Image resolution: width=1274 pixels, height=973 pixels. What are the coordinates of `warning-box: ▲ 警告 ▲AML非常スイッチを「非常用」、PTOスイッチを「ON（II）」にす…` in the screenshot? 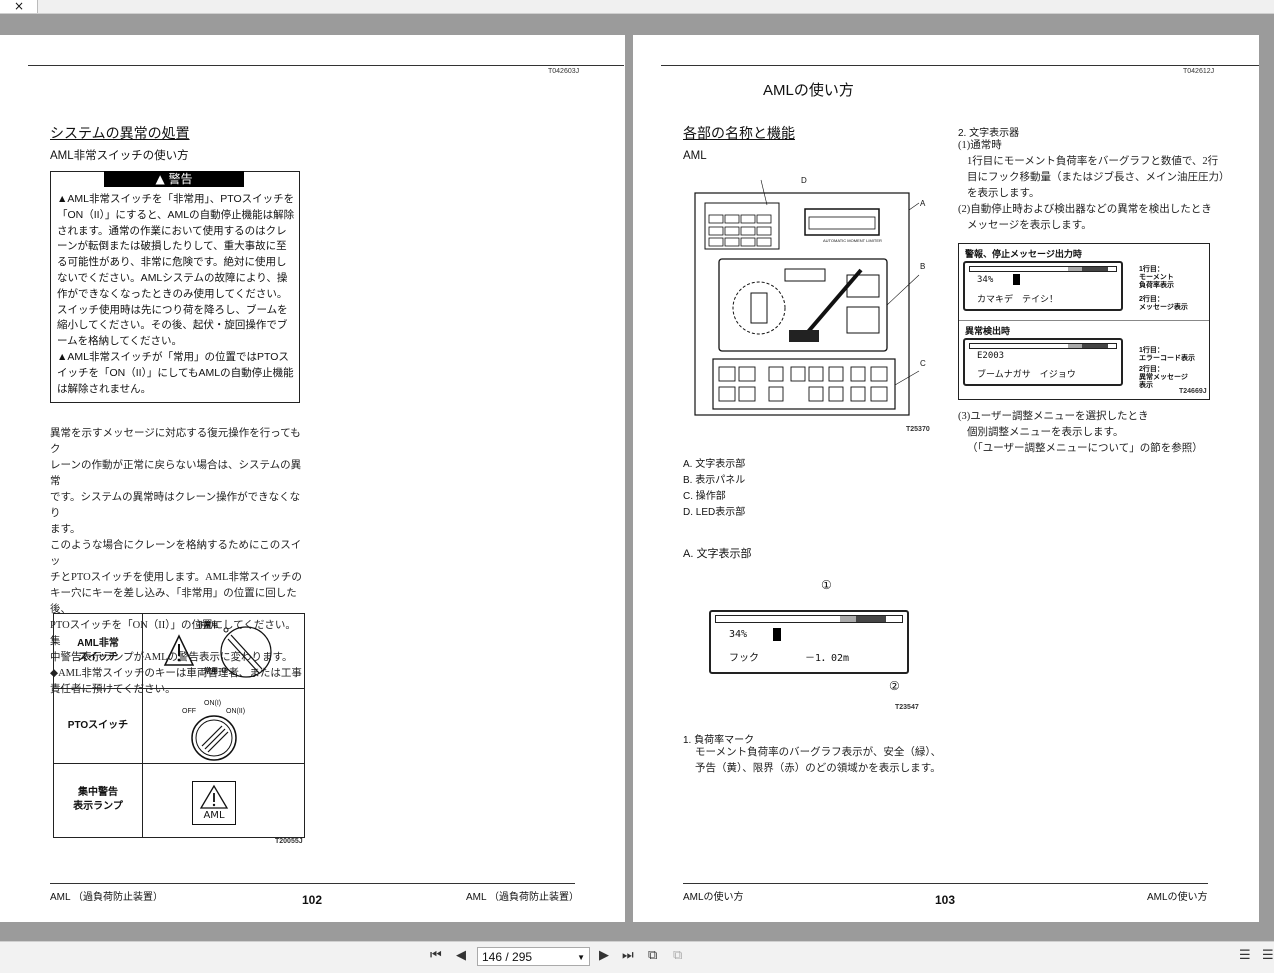 It's located at (175, 287).